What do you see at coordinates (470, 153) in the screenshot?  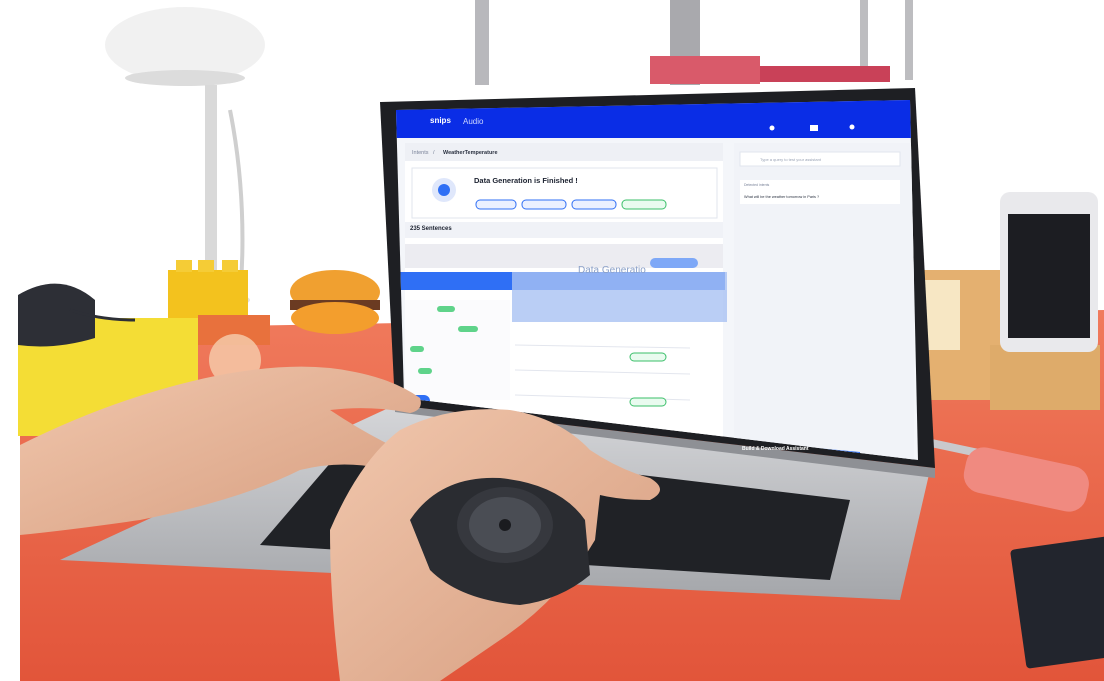 I see `breadcrumb-current: WeatherTemperature` at bounding box center [470, 153].